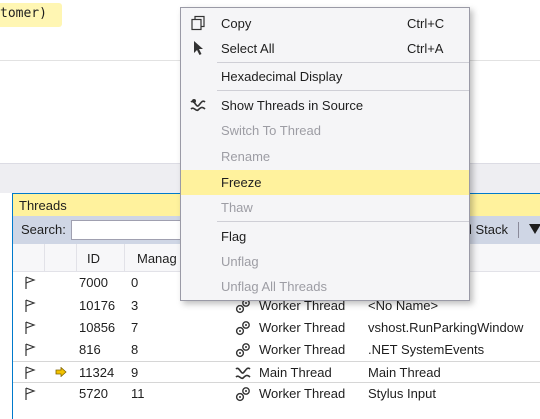 This screenshot has height=419, width=540. What do you see at coordinates (426, 349) in the screenshot?
I see `thread-name: .NET SystemEvents` at bounding box center [426, 349].